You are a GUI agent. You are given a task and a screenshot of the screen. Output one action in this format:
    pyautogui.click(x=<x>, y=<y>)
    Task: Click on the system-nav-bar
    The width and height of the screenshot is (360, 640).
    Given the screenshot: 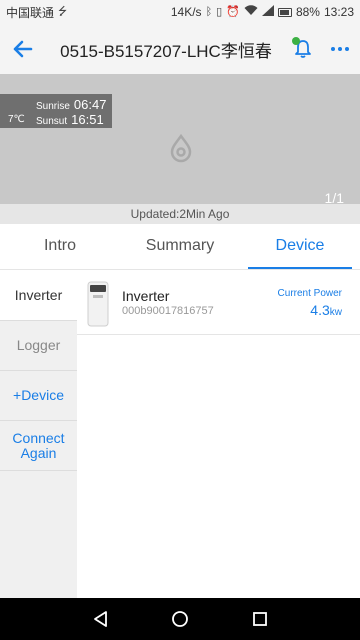 What is the action you would take?
    pyautogui.click(x=180, y=619)
    